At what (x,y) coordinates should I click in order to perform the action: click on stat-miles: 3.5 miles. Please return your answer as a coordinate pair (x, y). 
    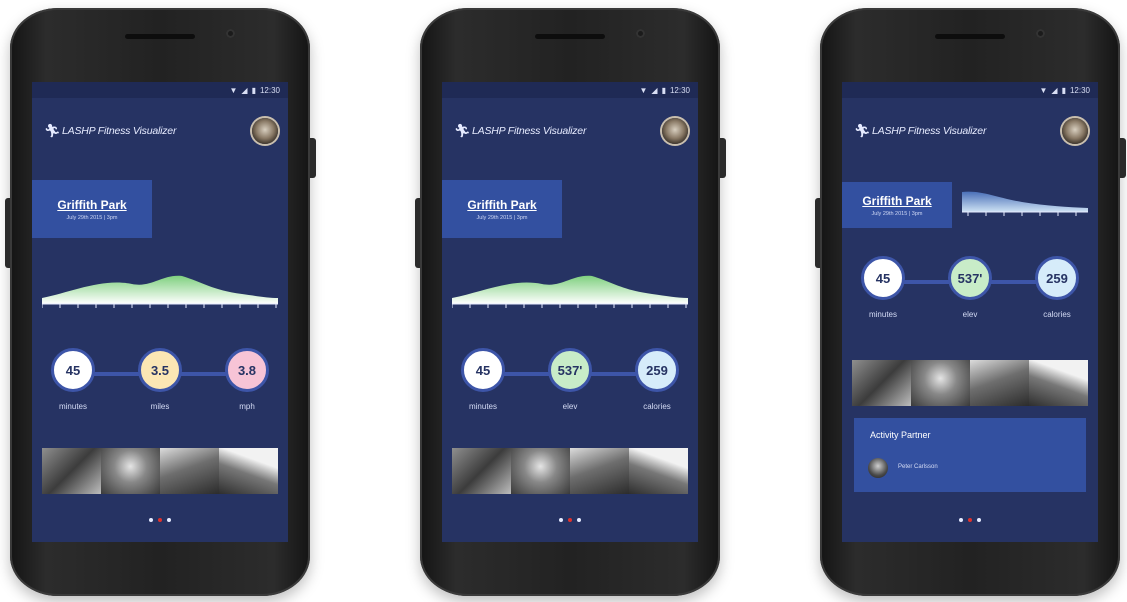
    Looking at the image, I should click on (160, 379).